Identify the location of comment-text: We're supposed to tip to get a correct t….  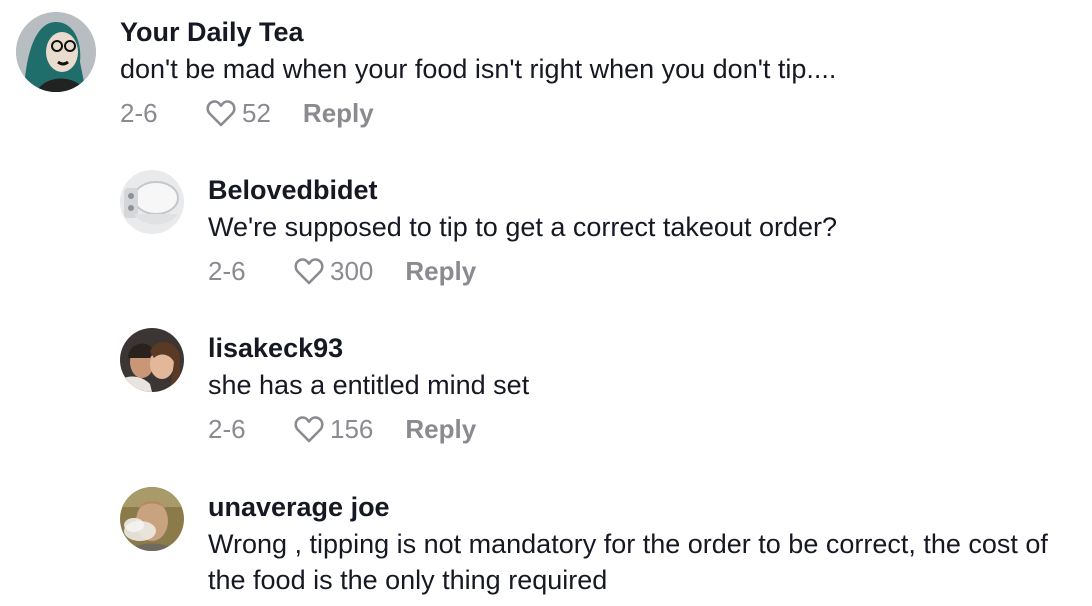
(523, 227).